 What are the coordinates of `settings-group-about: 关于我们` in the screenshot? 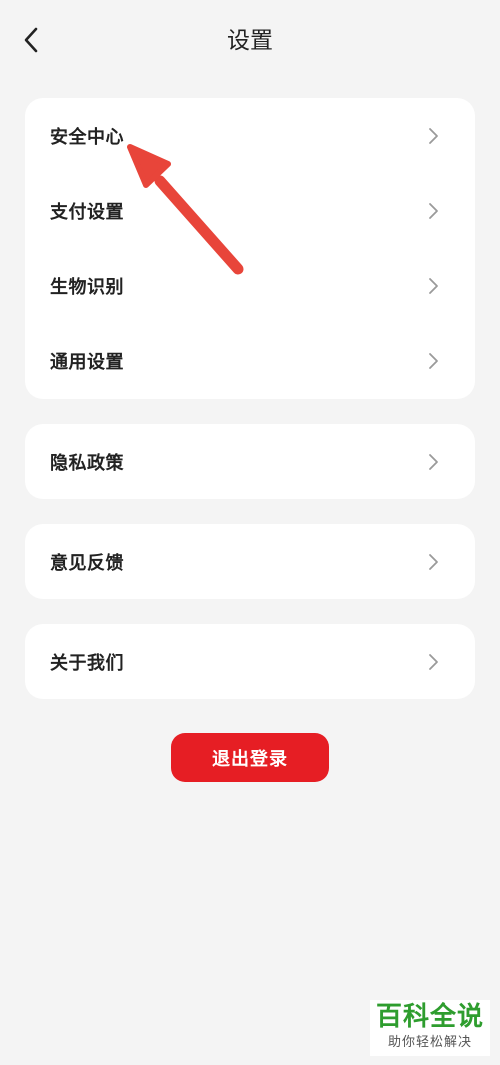 It's located at (250, 661).